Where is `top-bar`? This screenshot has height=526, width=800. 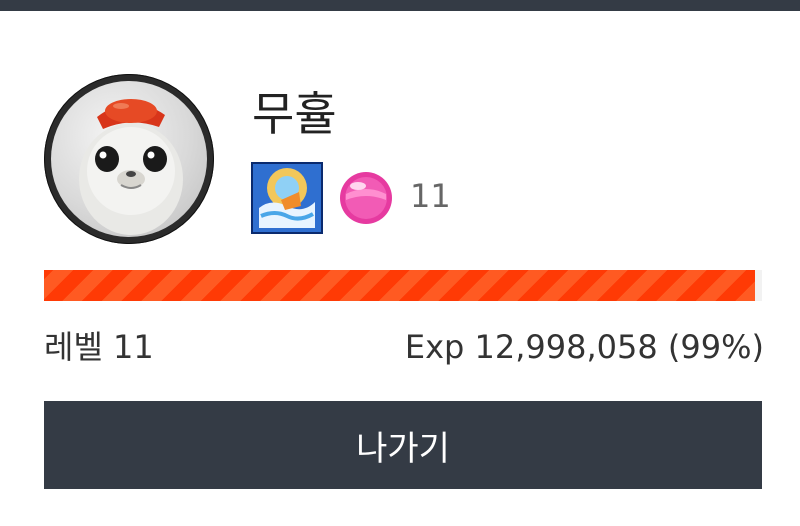
top-bar is located at coordinates (400, 5).